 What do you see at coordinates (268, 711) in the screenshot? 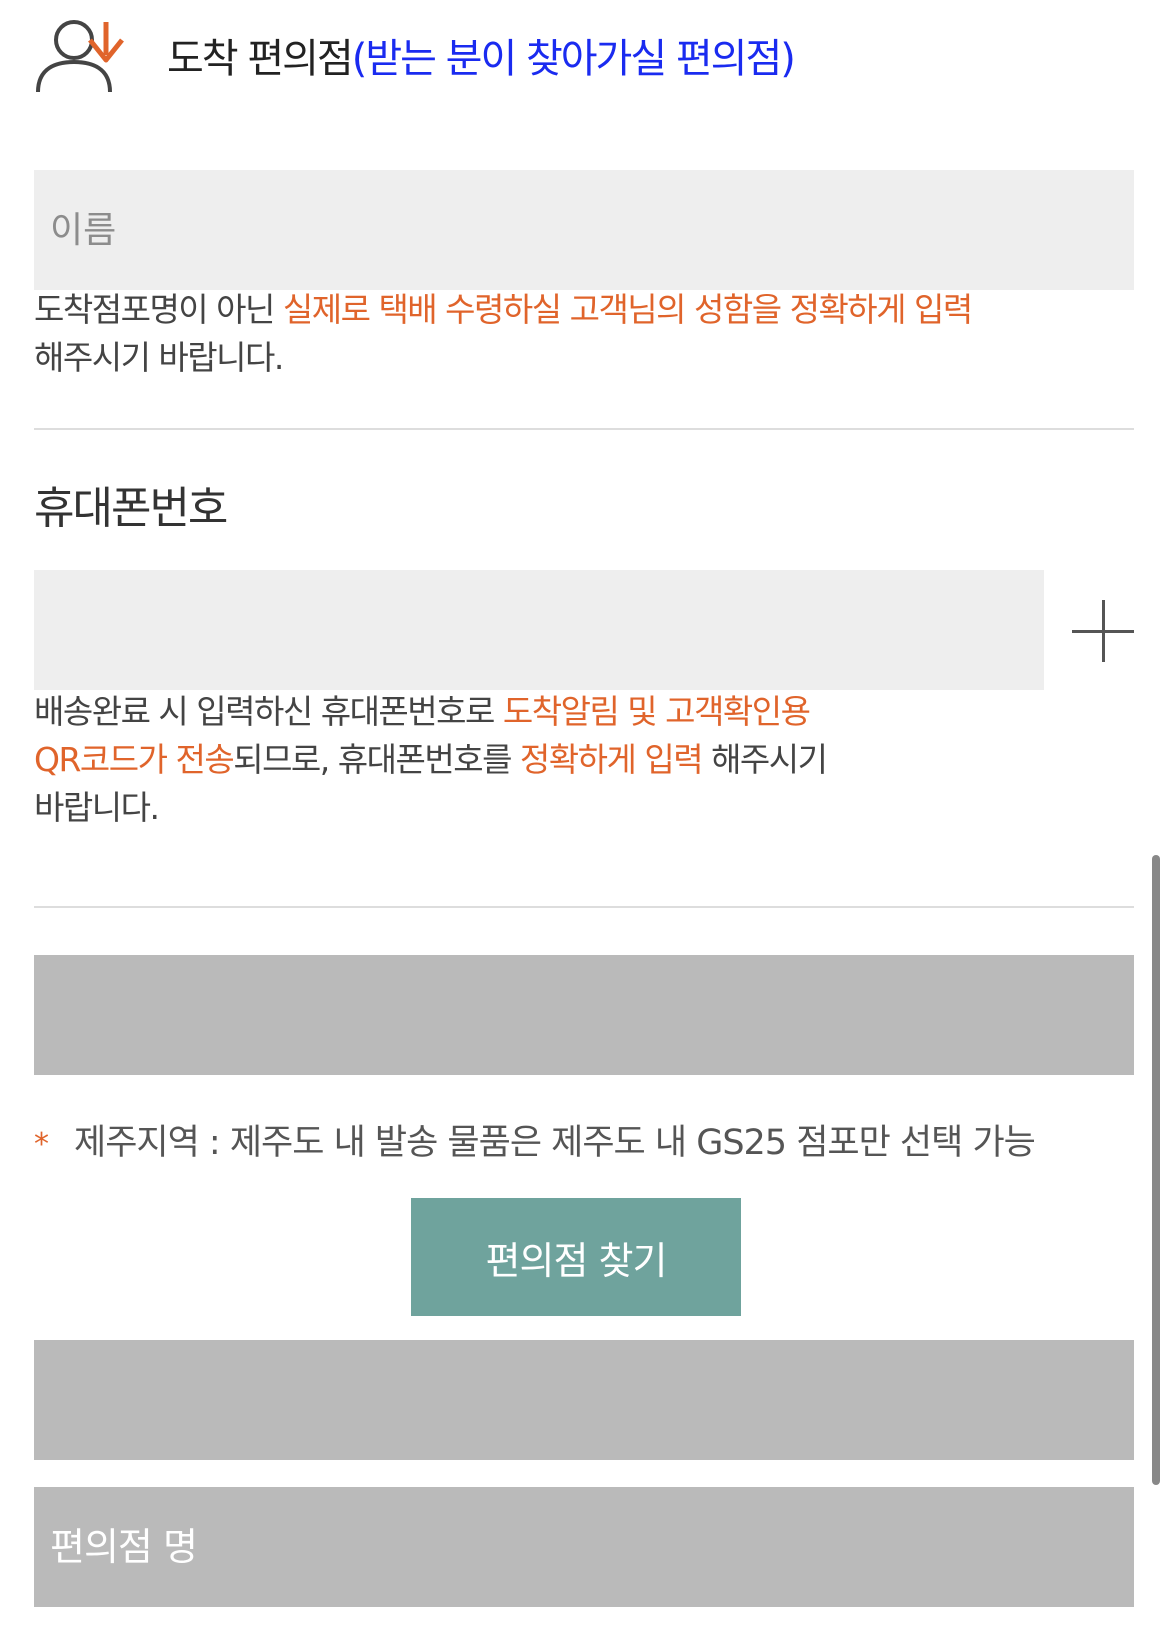
I see `phone-help-l1-prefix: 배송완료 시 입력하신 휴대폰번호로` at bounding box center [268, 711].